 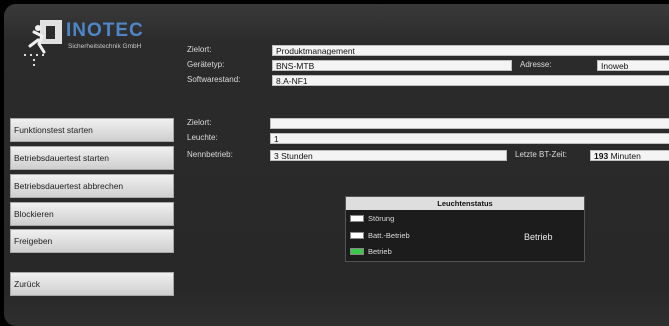 I want to click on leuchte-field: 1, so click(x=469, y=138).